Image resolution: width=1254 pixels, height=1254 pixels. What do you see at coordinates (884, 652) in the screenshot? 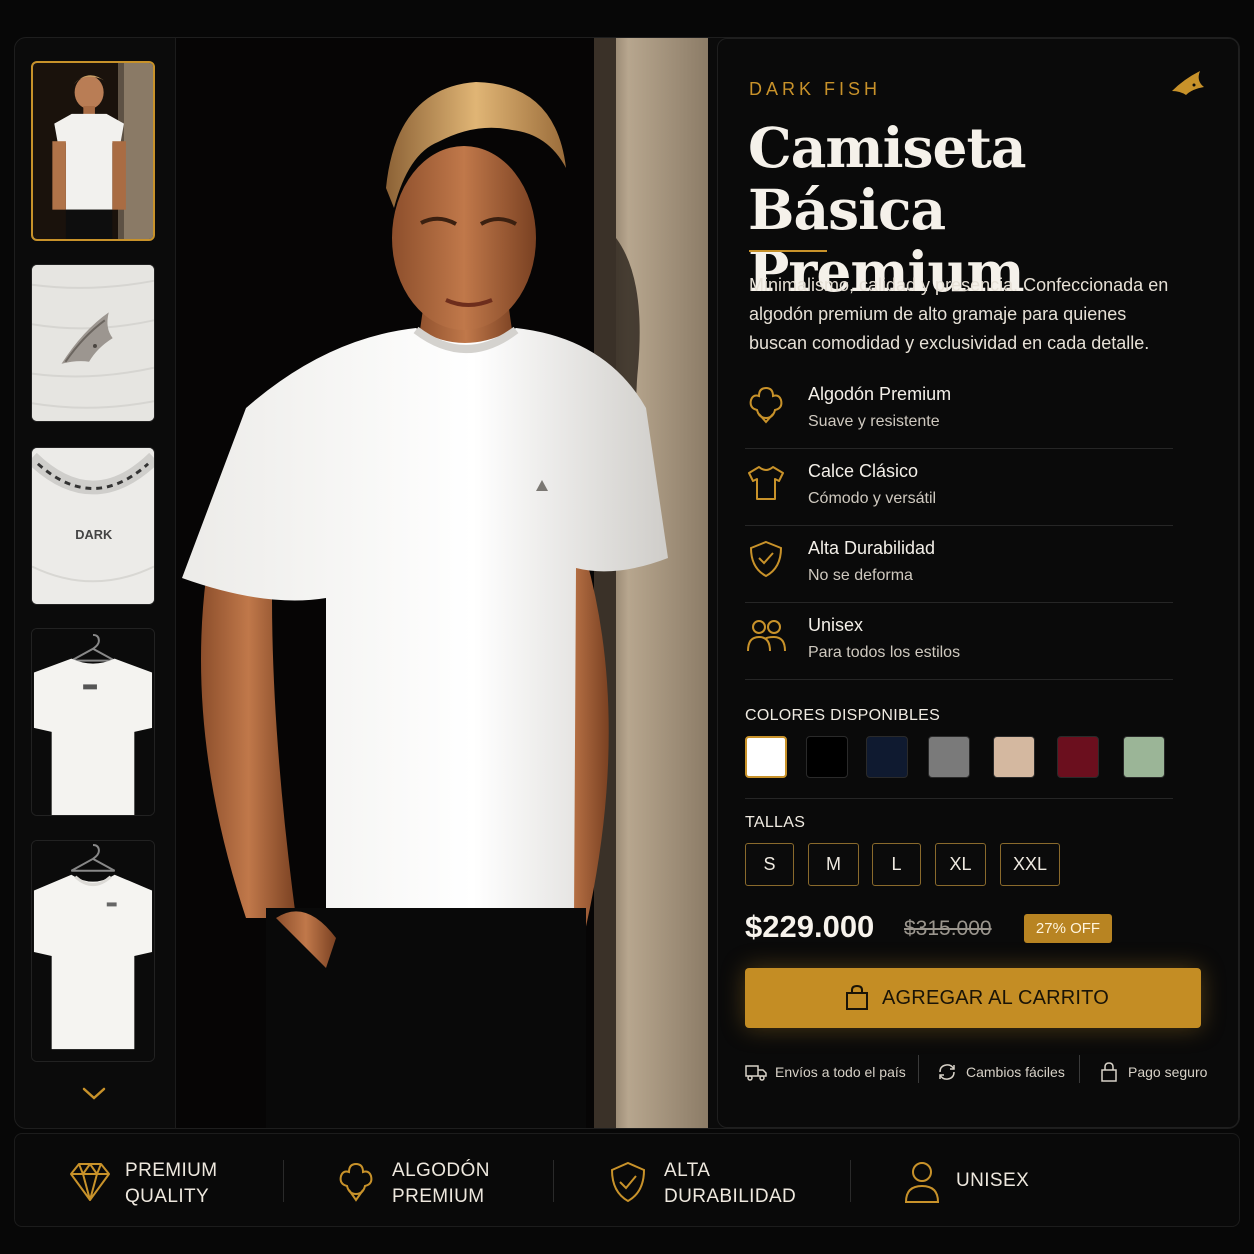
I see `feature-subtitle: Para todos los estilos` at bounding box center [884, 652].